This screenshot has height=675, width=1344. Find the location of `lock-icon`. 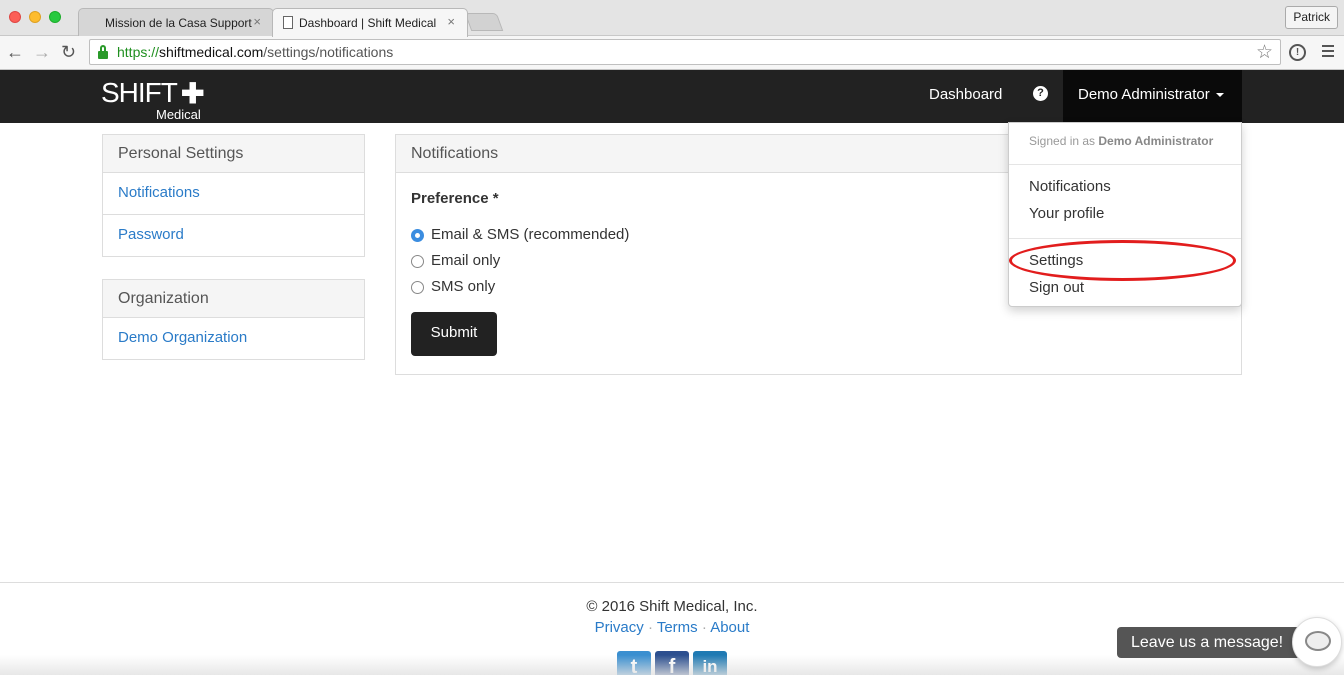

lock-icon is located at coordinates (103, 52).